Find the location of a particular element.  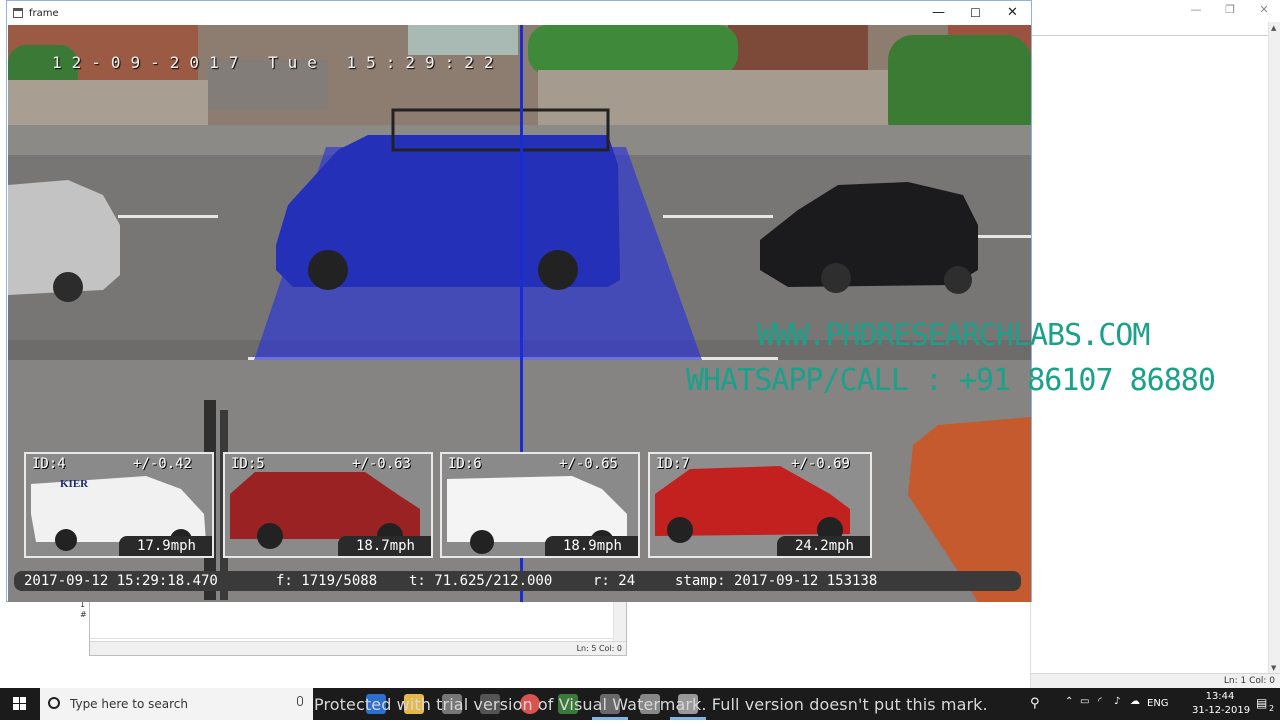

volume-icon: ♪ is located at coordinates (1117, 701).